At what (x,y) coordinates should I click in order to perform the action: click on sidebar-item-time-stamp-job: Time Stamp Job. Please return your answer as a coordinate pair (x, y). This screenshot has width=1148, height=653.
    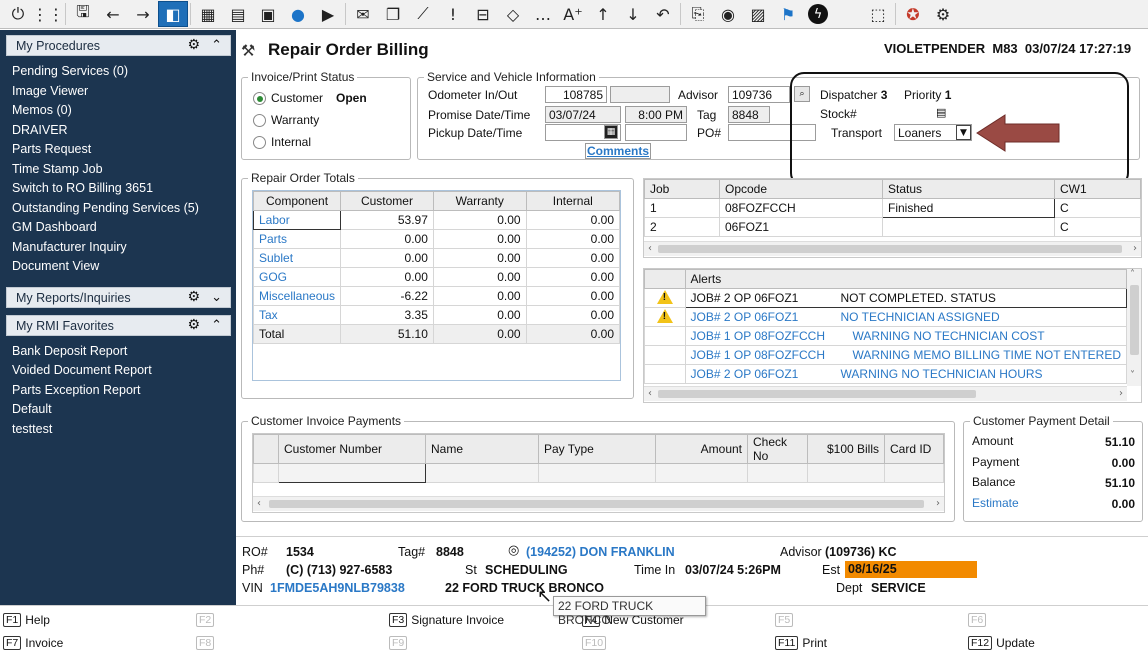
    Looking at the image, I should click on (57, 169).